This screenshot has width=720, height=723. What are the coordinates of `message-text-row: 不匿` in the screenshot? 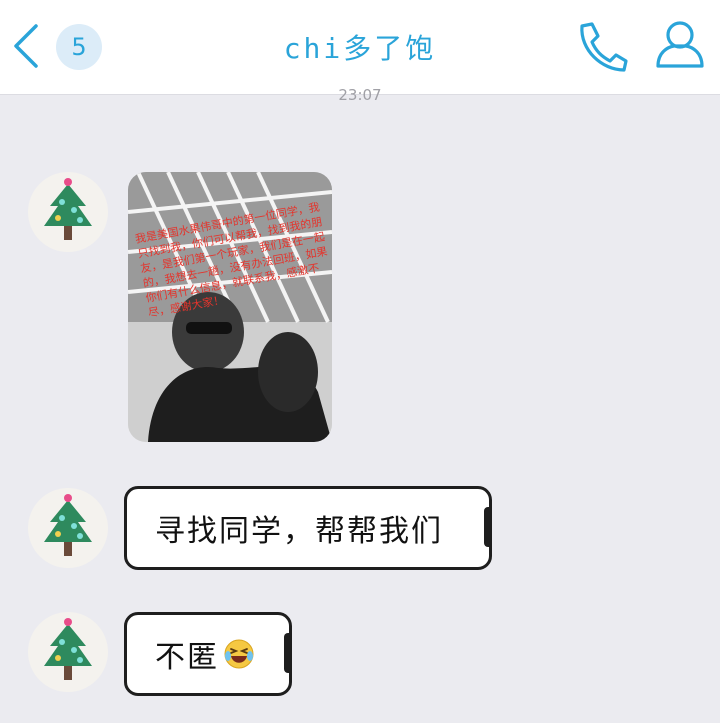 It's located at (208, 654).